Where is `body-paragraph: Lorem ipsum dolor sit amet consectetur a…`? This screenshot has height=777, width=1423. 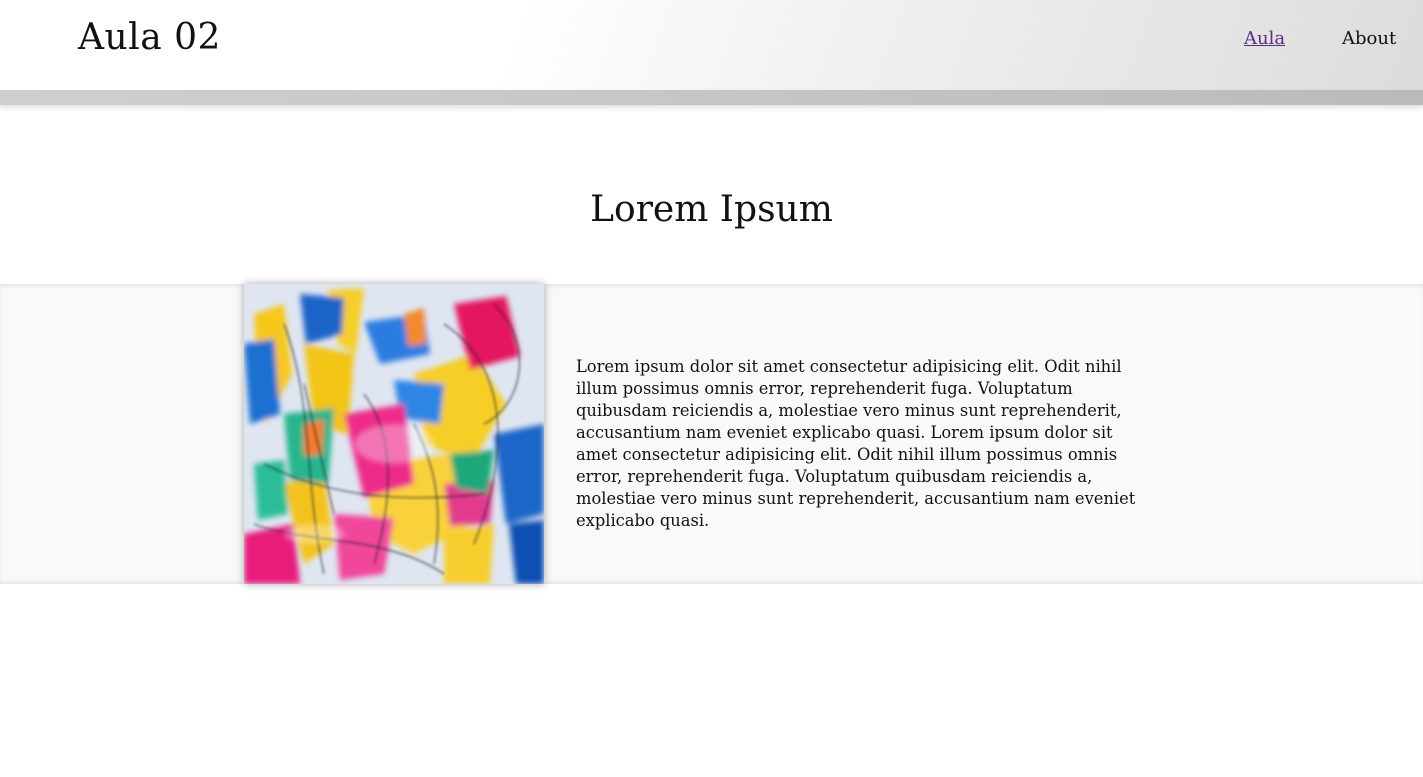
body-paragraph: Lorem ipsum dolor sit amet consectetur a… is located at coordinates (856, 443).